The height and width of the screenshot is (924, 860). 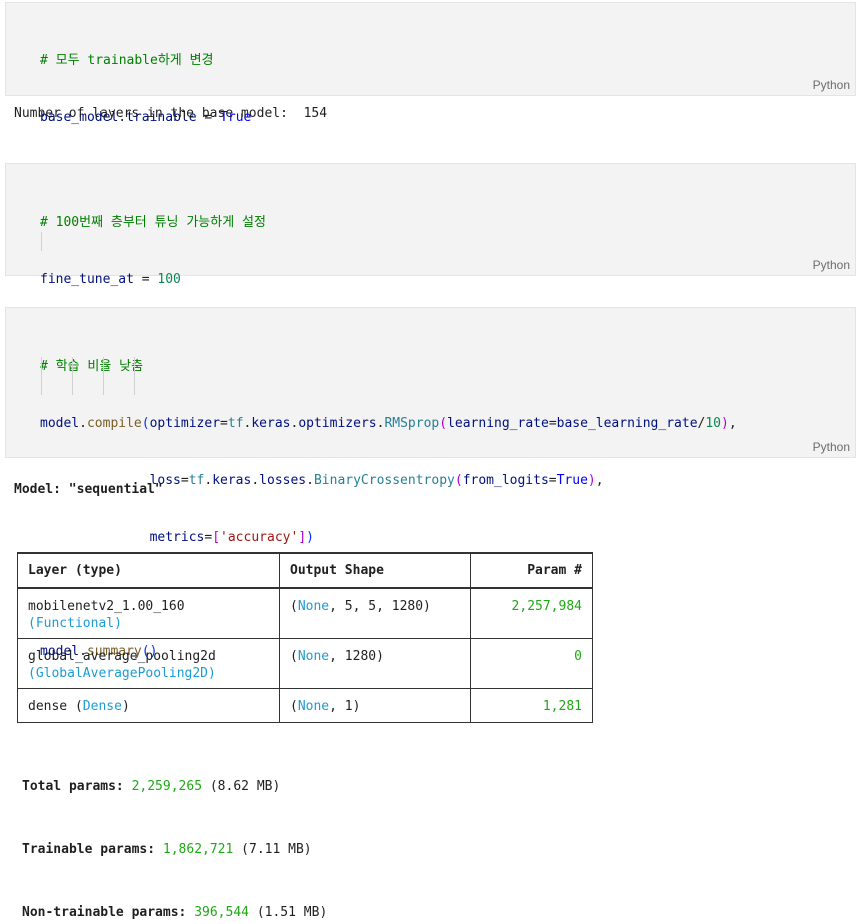 What do you see at coordinates (175, 912) in the screenshot?
I see `non-trainable-params: Non-trainable params: 396,544 (1.51 MB)` at bounding box center [175, 912].